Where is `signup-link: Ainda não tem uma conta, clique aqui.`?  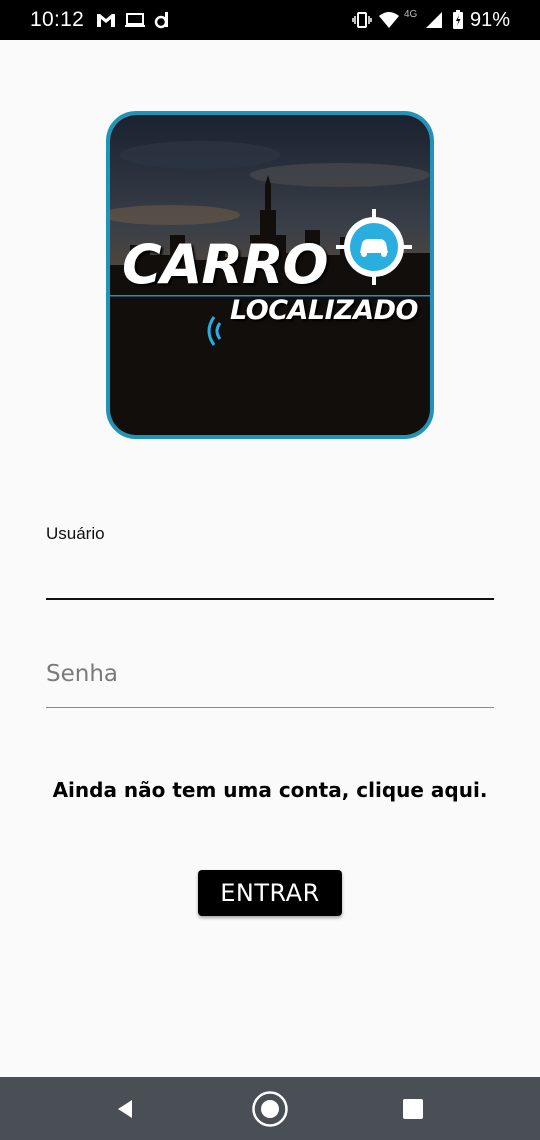 signup-link: Ainda não tem uma conta, clique aqui. is located at coordinates (270, 790).